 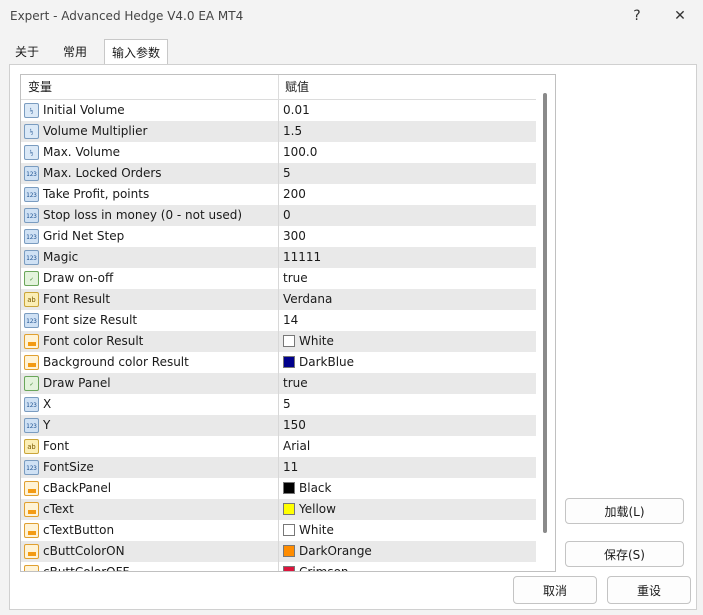 I want to click on table-row: 123 FontSize 11, so click(x=278, y=467).